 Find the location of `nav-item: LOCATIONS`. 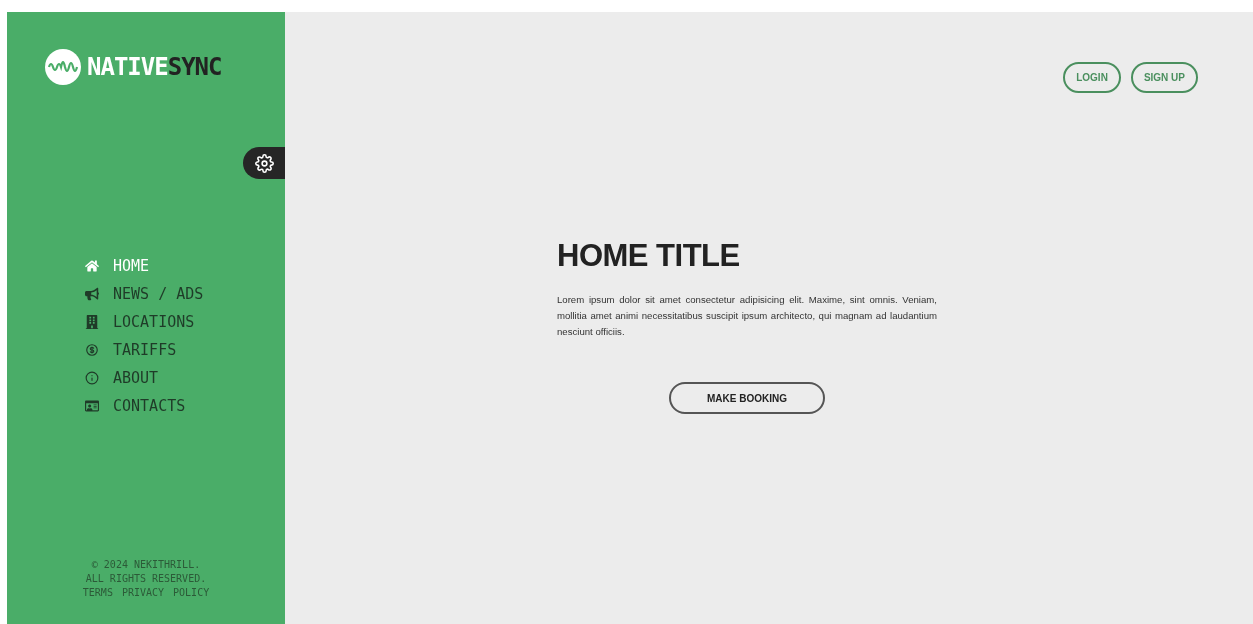

nav-item: LOCATIONS is located at coordinates (184, 322).